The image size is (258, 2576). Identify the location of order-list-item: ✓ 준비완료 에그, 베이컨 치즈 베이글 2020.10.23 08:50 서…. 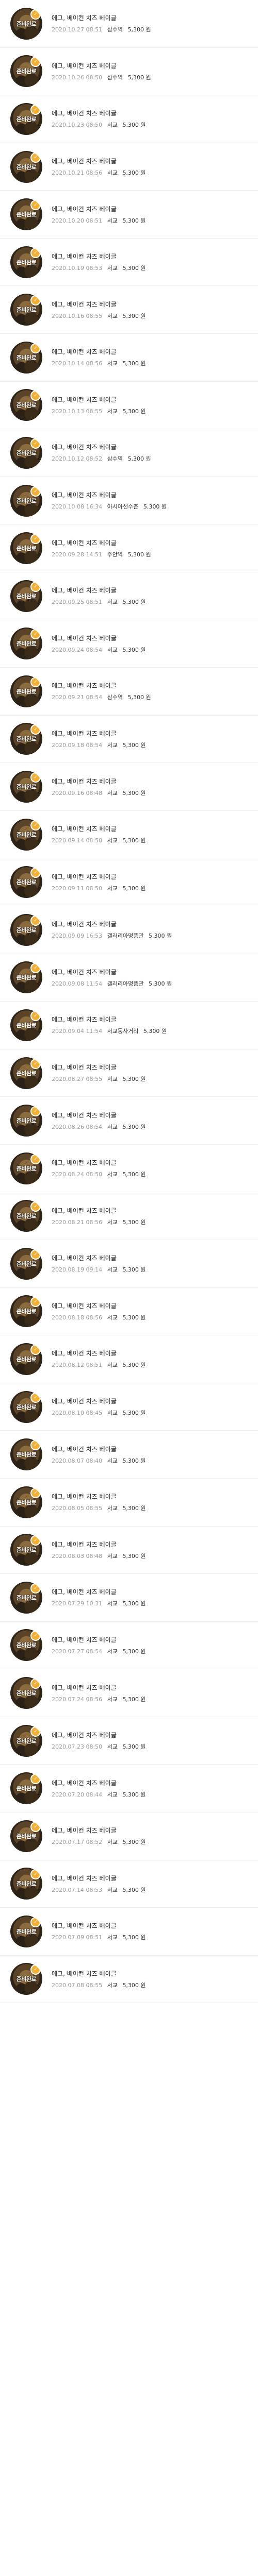
(129, 119).